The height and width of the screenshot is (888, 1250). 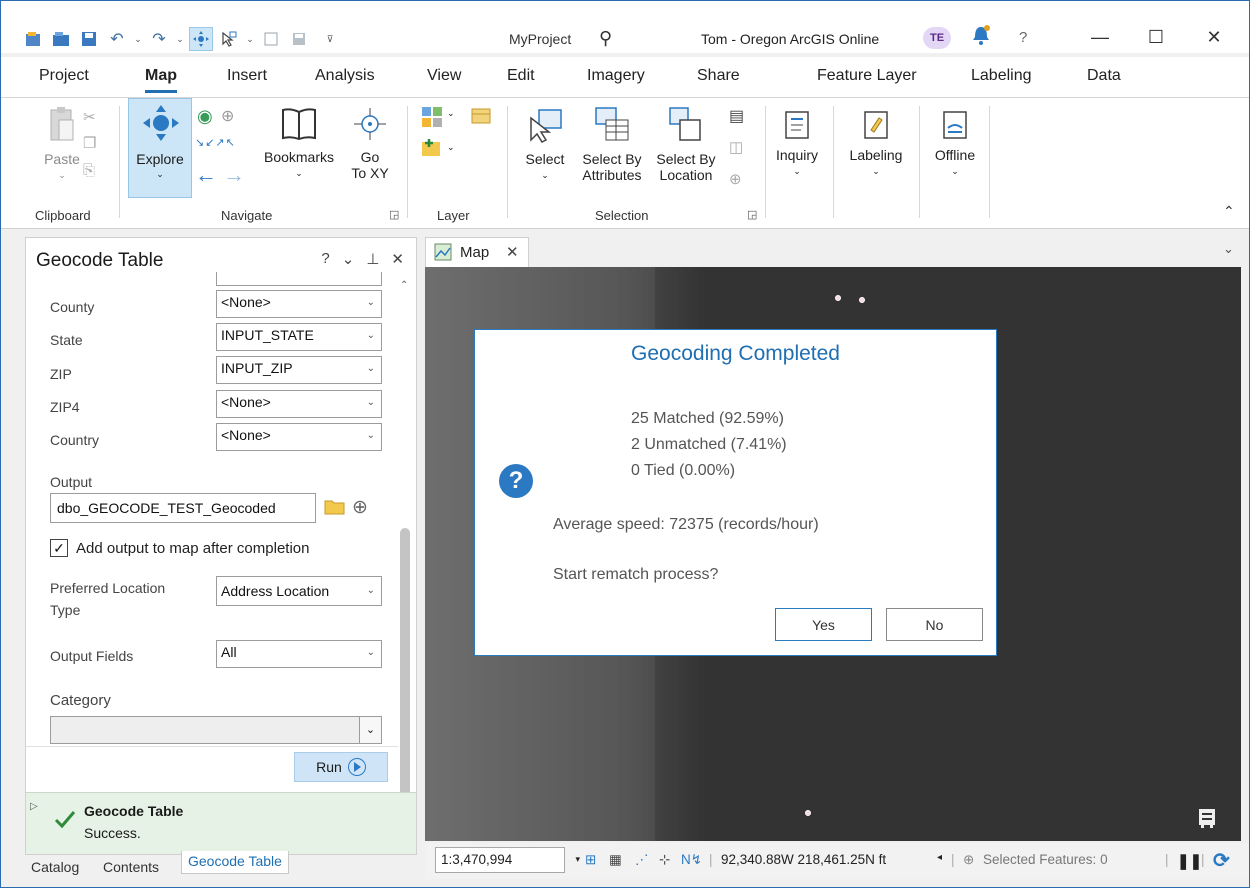 What do you see at coordinates (299, 370) in the screenshot?
I see `zip-select: INPUT_ZIP ⌄` at bounding box center [299, 370].